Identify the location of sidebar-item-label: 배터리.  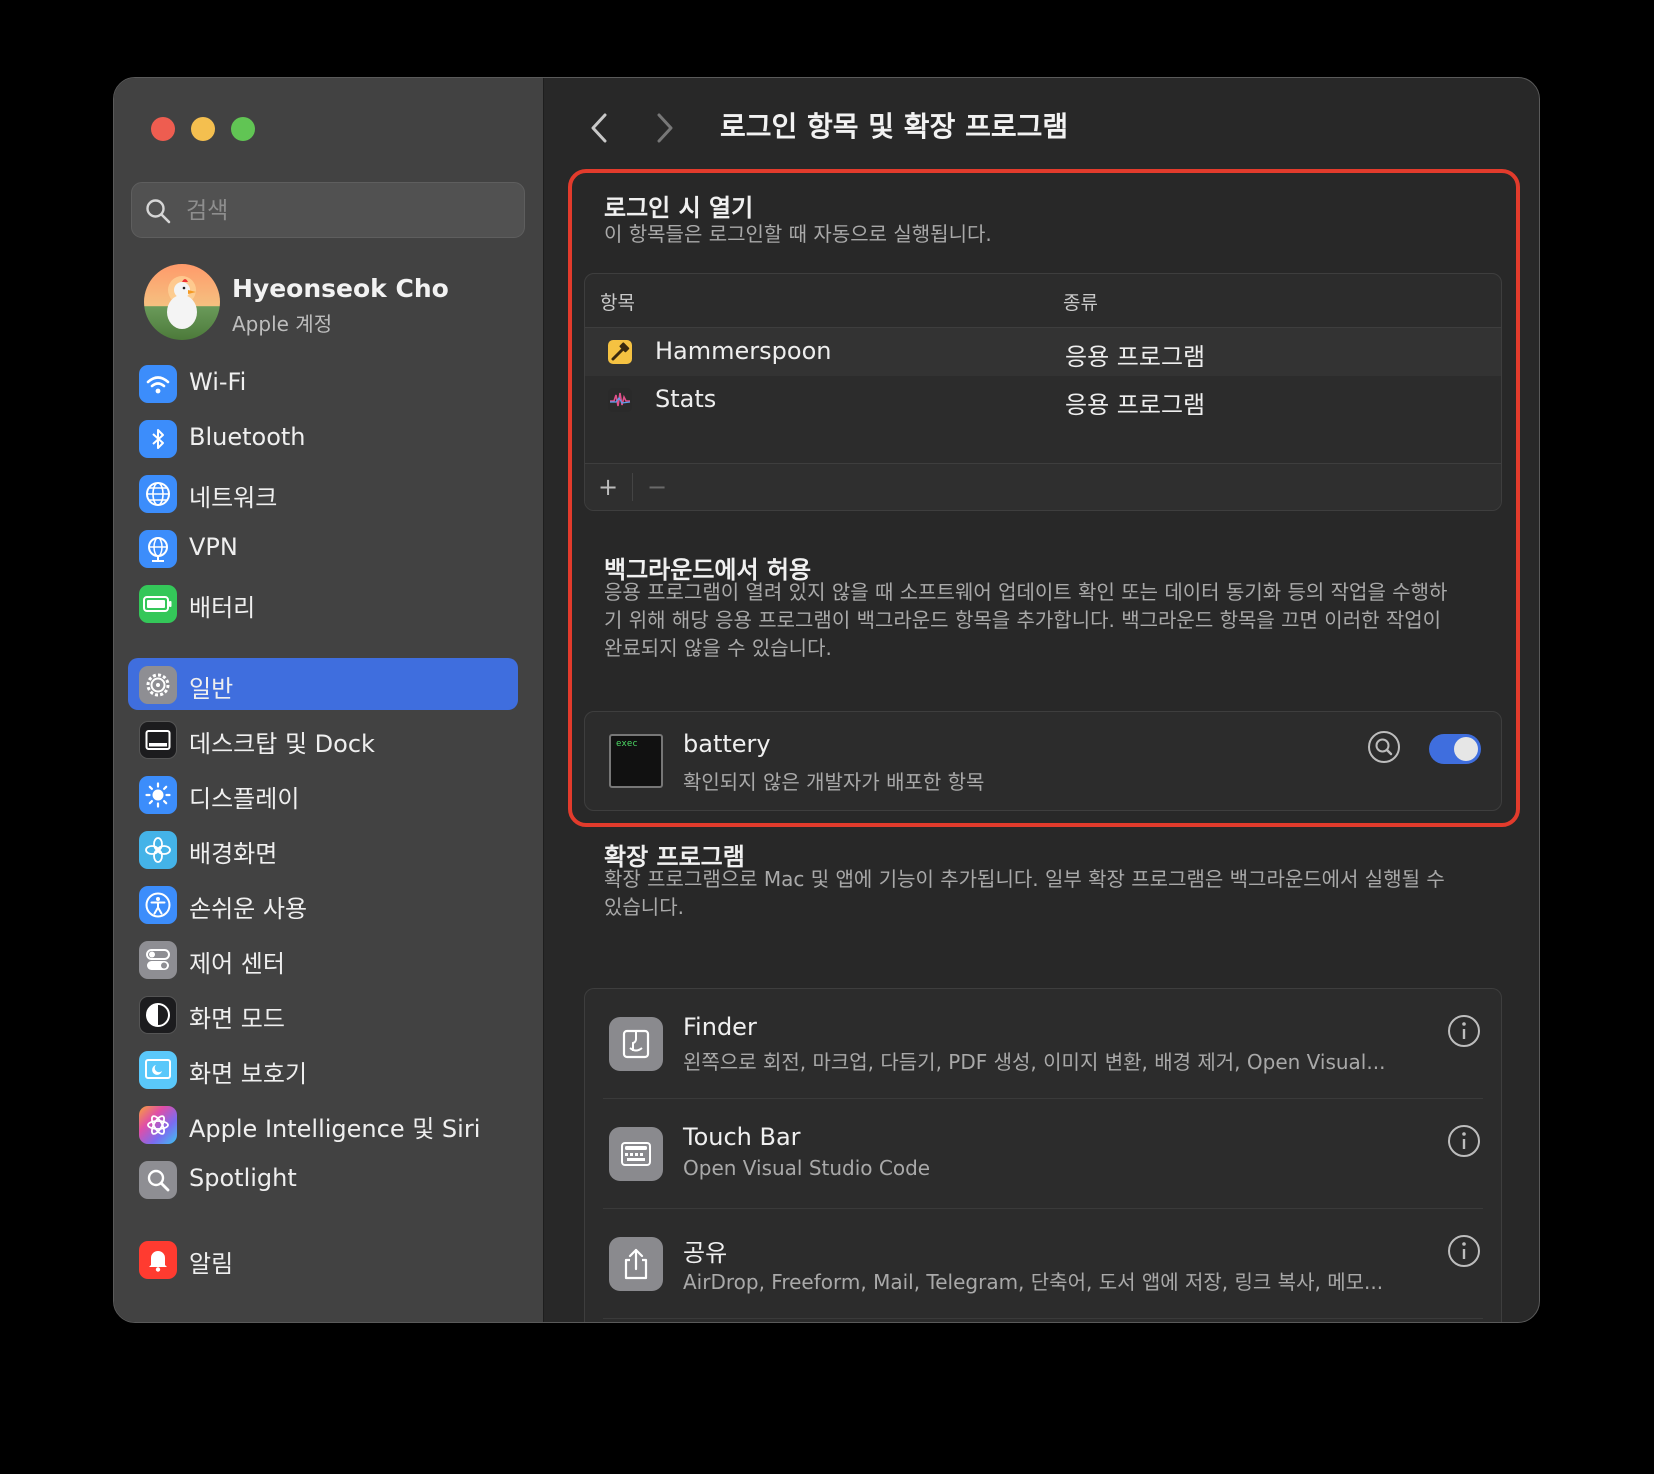
(222, 608).